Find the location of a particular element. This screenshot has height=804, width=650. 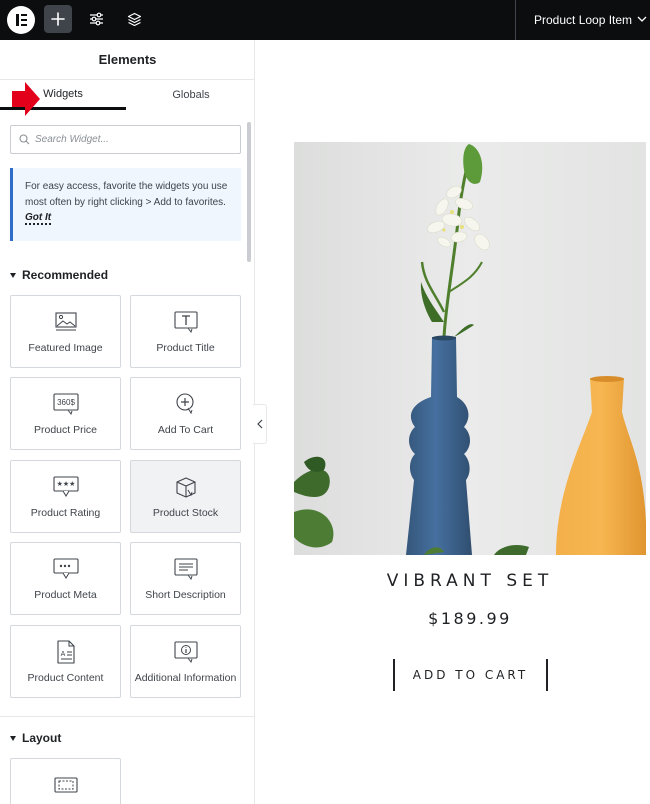

product-rating-icon: ★★★ is located at coordinates (65, 486).